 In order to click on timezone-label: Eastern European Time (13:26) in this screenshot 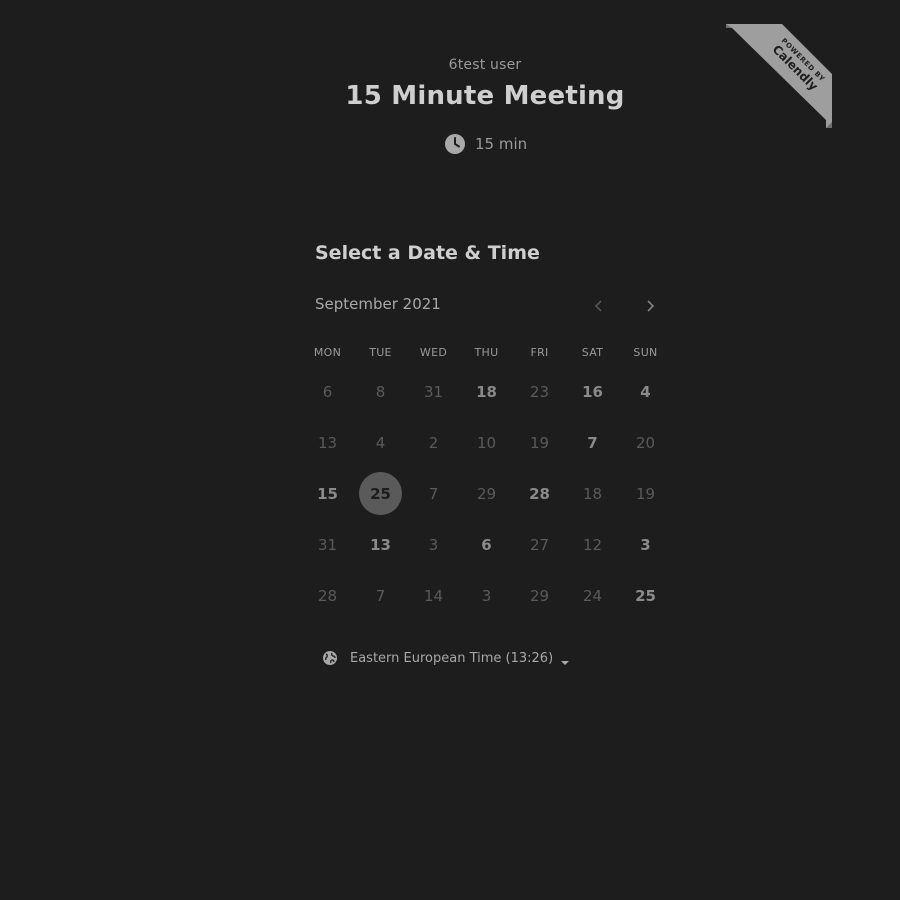, I will do `click(452, 658)`.